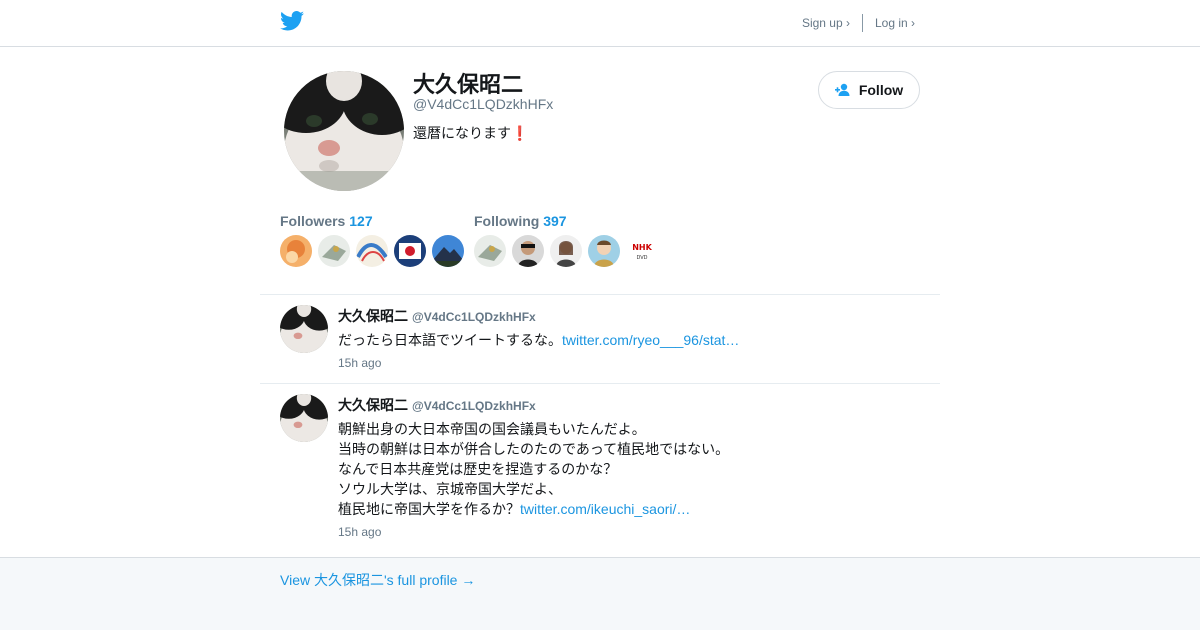 This screenshot has height=630, width=1200. Describe the element at coordinates (520, 133) in the screenshot. I see `exclamation-emoji-icon: ❗` at that location.